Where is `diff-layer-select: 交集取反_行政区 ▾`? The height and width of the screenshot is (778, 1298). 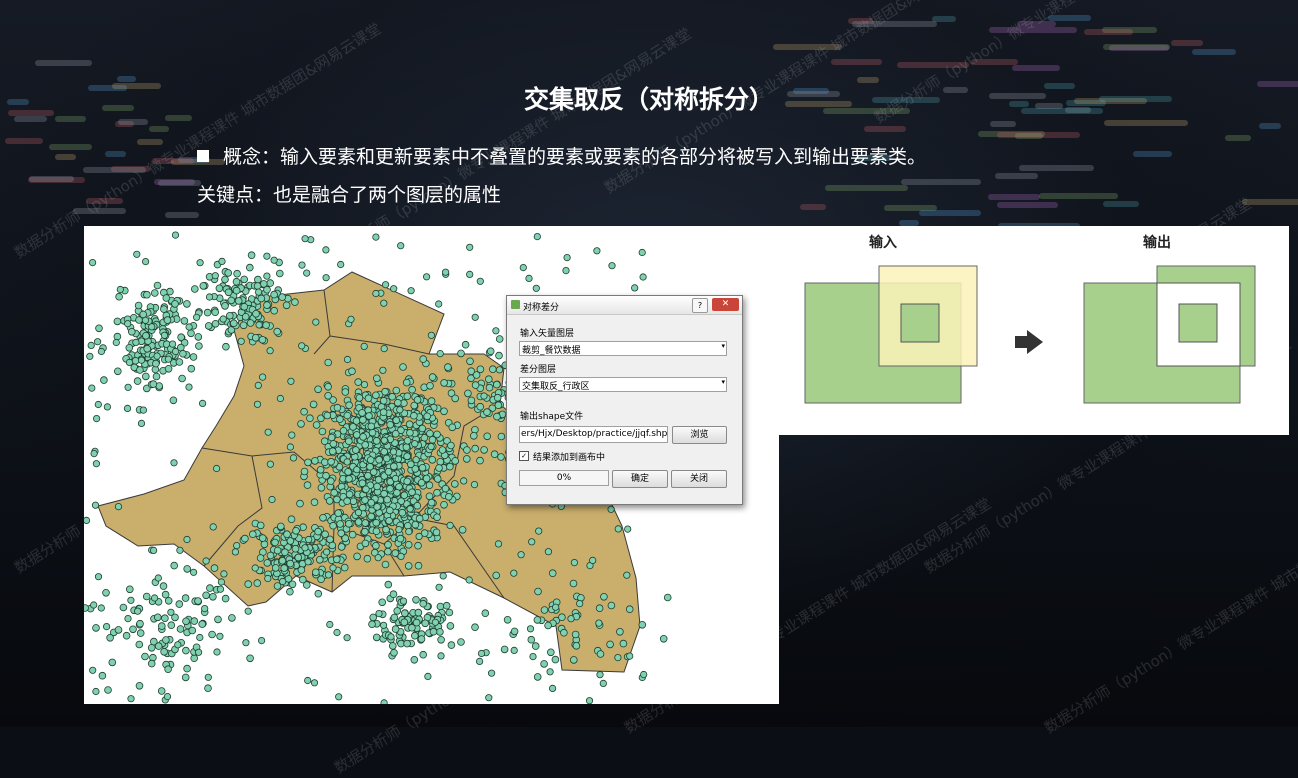 diff-layer-select: 交集取反_行政区 ▾ is located at coordinates (623, 384).